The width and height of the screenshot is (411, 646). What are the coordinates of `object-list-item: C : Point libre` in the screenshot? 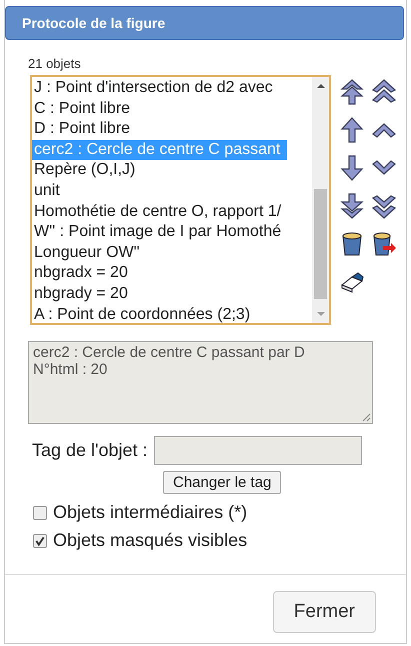 It's located at (159, 109).